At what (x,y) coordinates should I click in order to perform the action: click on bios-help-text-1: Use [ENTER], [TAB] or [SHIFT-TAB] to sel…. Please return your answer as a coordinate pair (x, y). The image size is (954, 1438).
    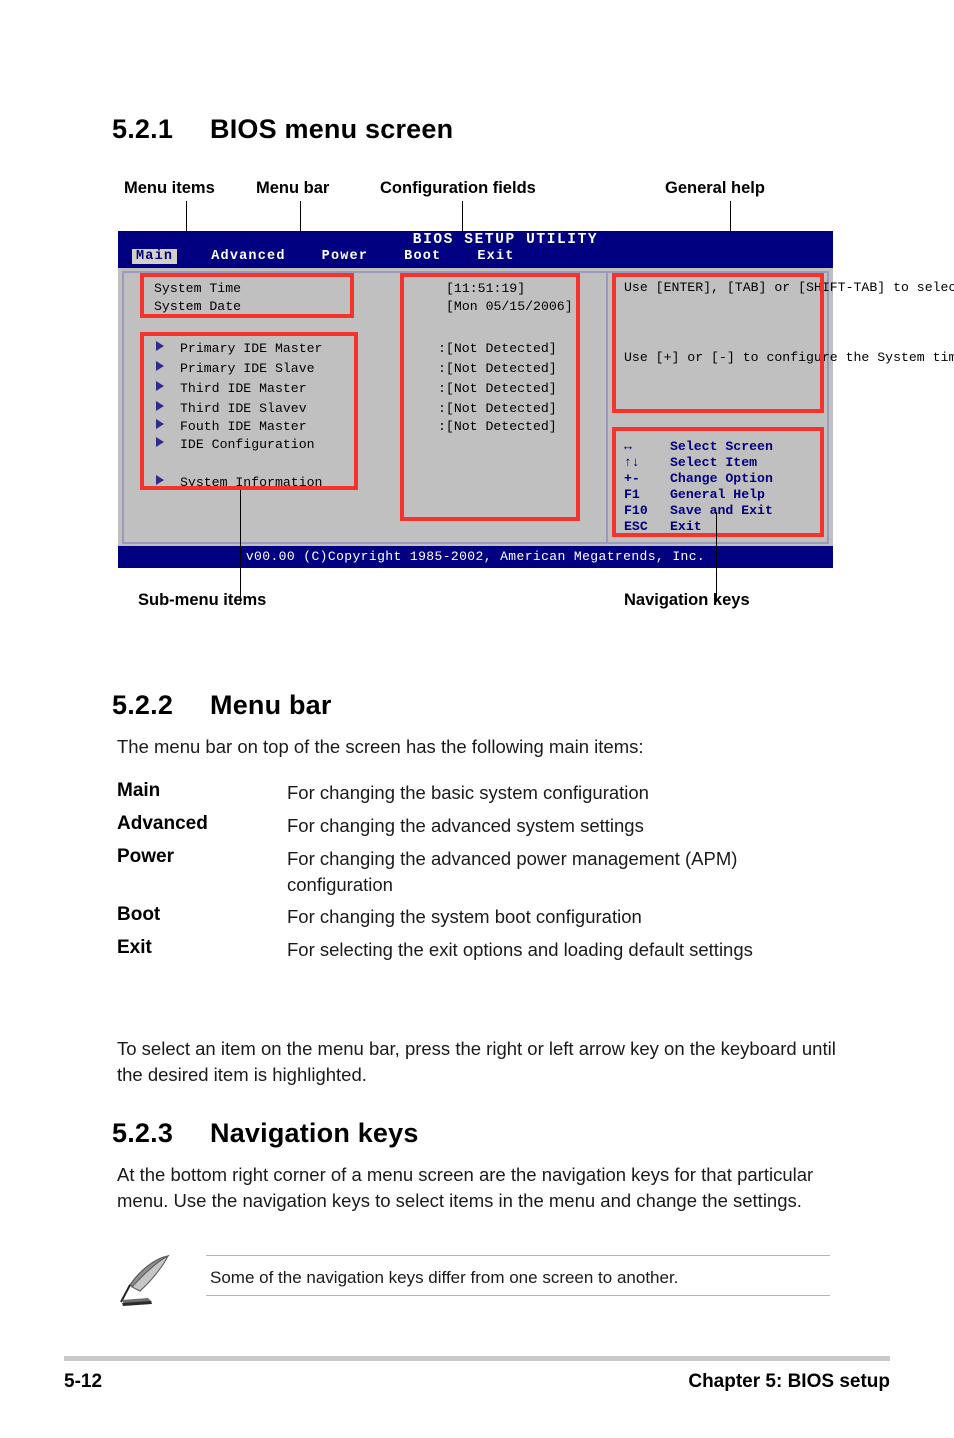
    Looking at the image, I should click on (789, 287).